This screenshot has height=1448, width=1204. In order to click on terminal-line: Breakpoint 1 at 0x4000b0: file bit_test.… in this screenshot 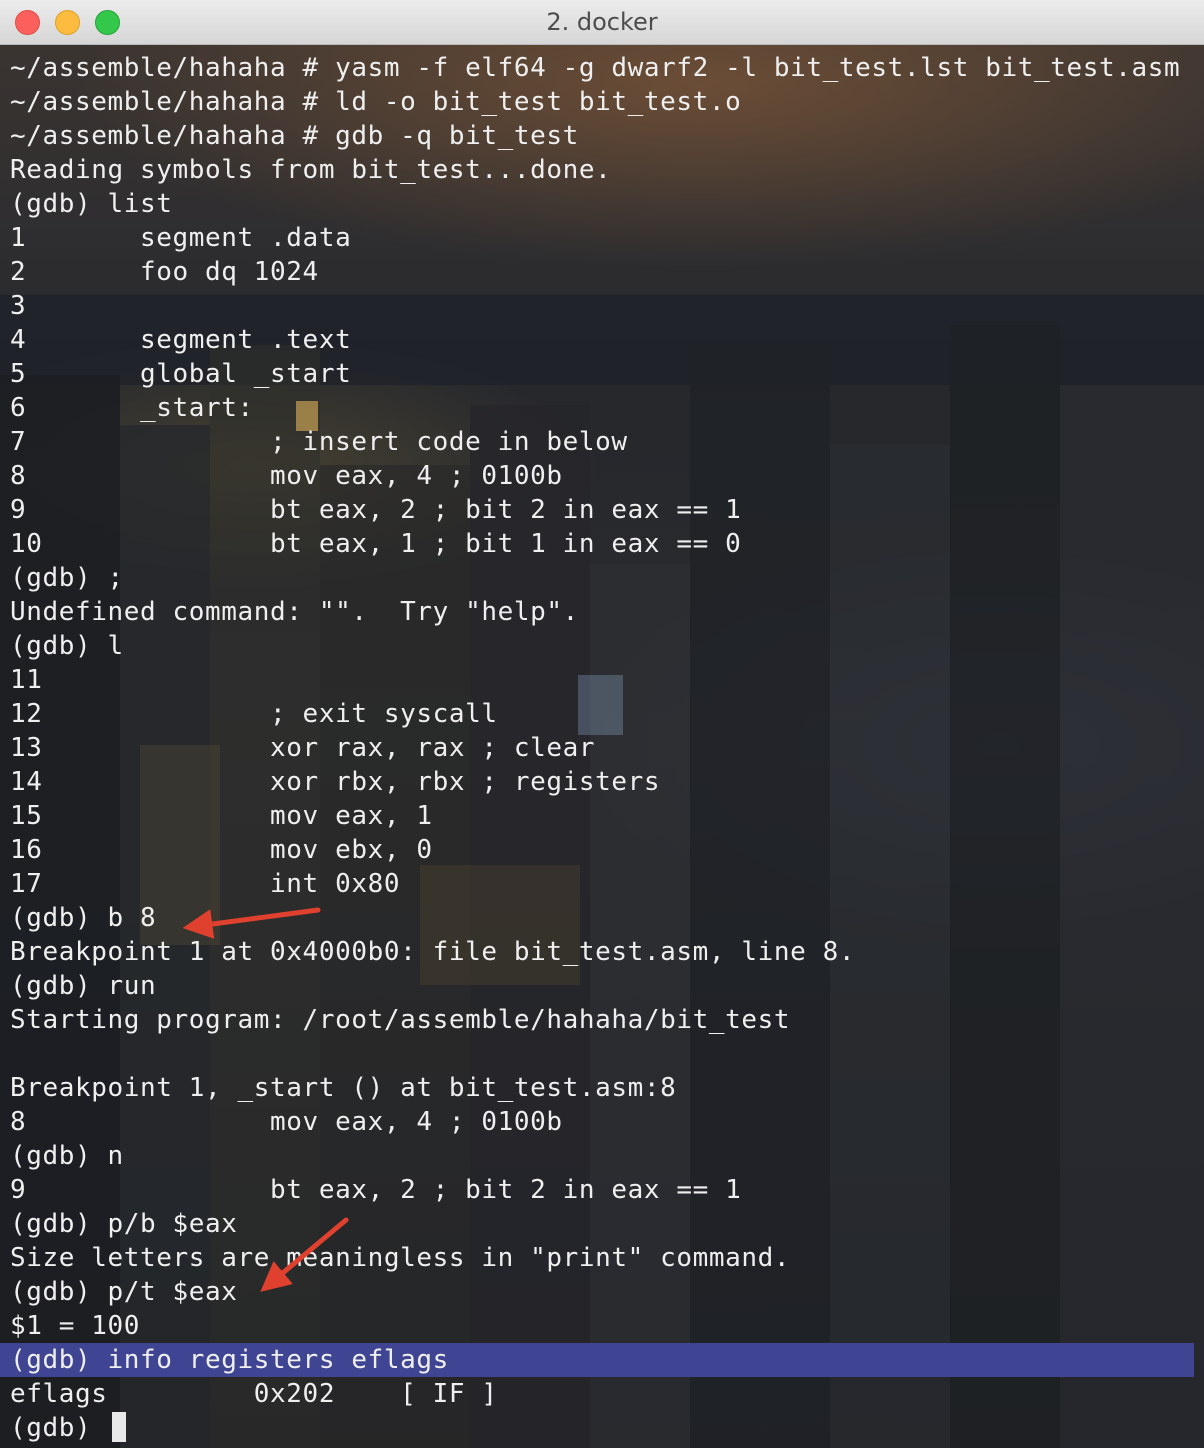, I will do `click(433, 952)`.